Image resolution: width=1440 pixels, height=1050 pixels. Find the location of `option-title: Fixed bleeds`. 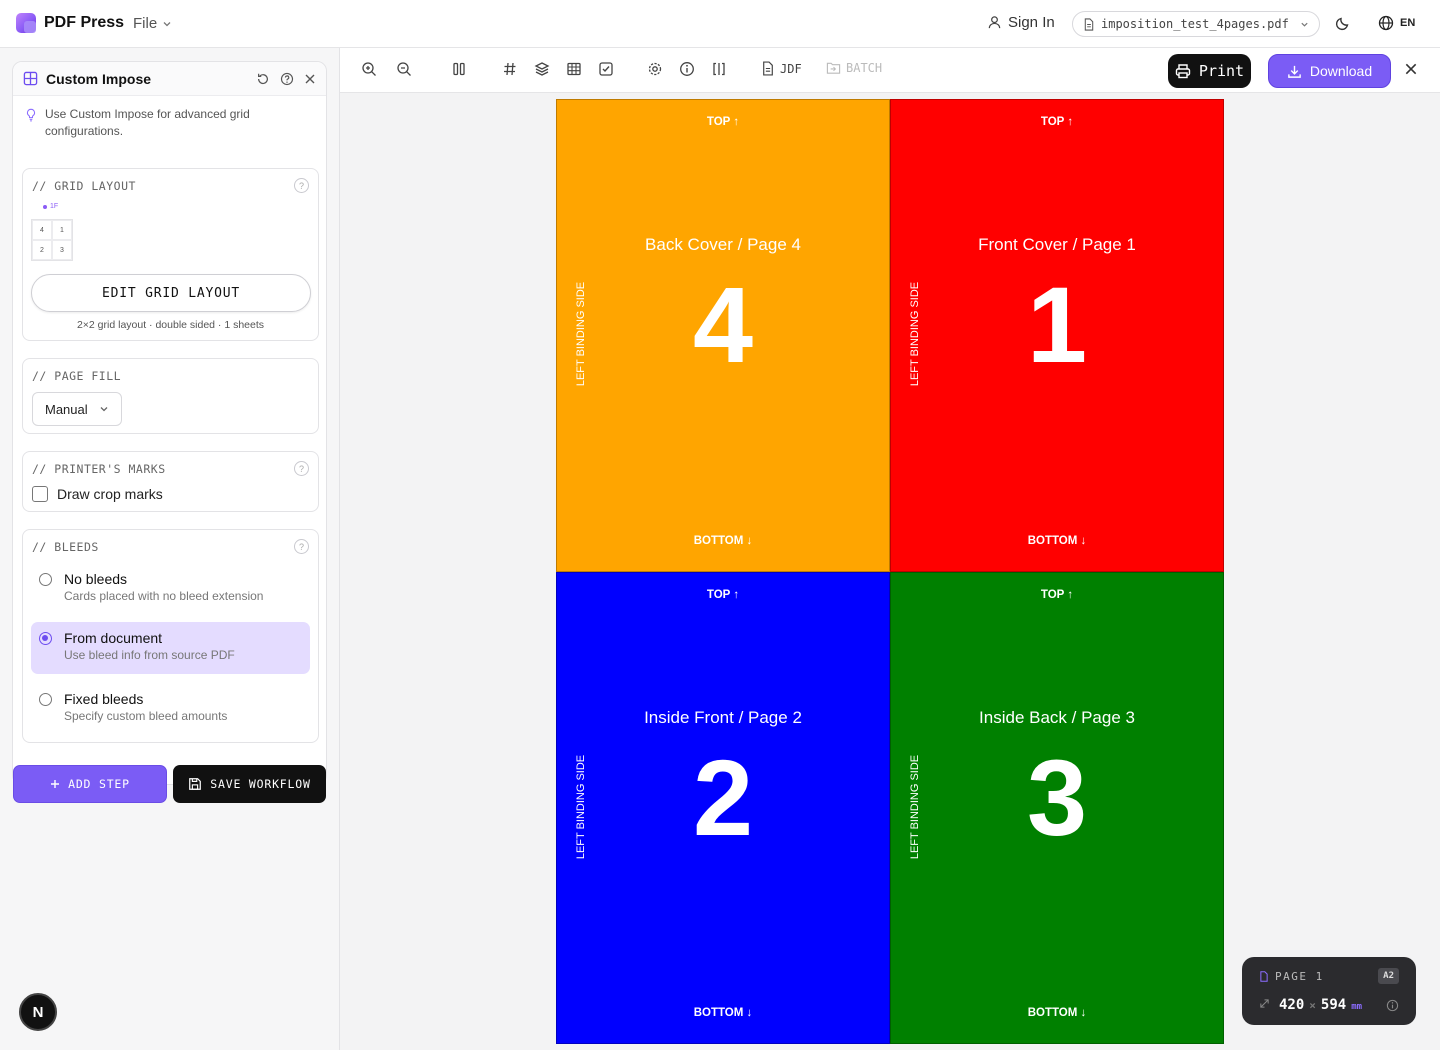

option-title: Fixed bleeds is located at coordinates (104, 699).